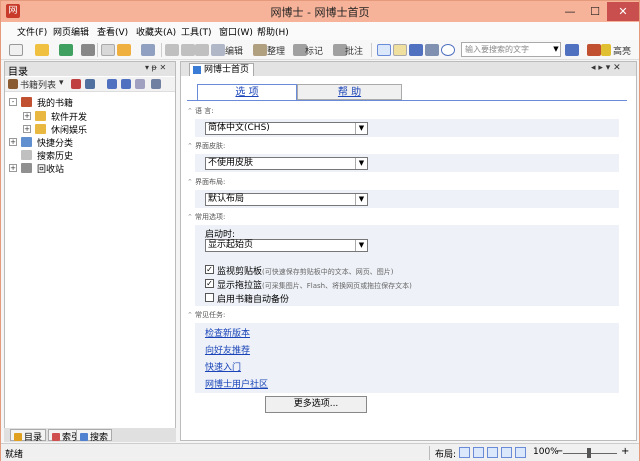  I want to click on catalog-panel-toolbar: 书籍列表 ▾, so click(90, 84).